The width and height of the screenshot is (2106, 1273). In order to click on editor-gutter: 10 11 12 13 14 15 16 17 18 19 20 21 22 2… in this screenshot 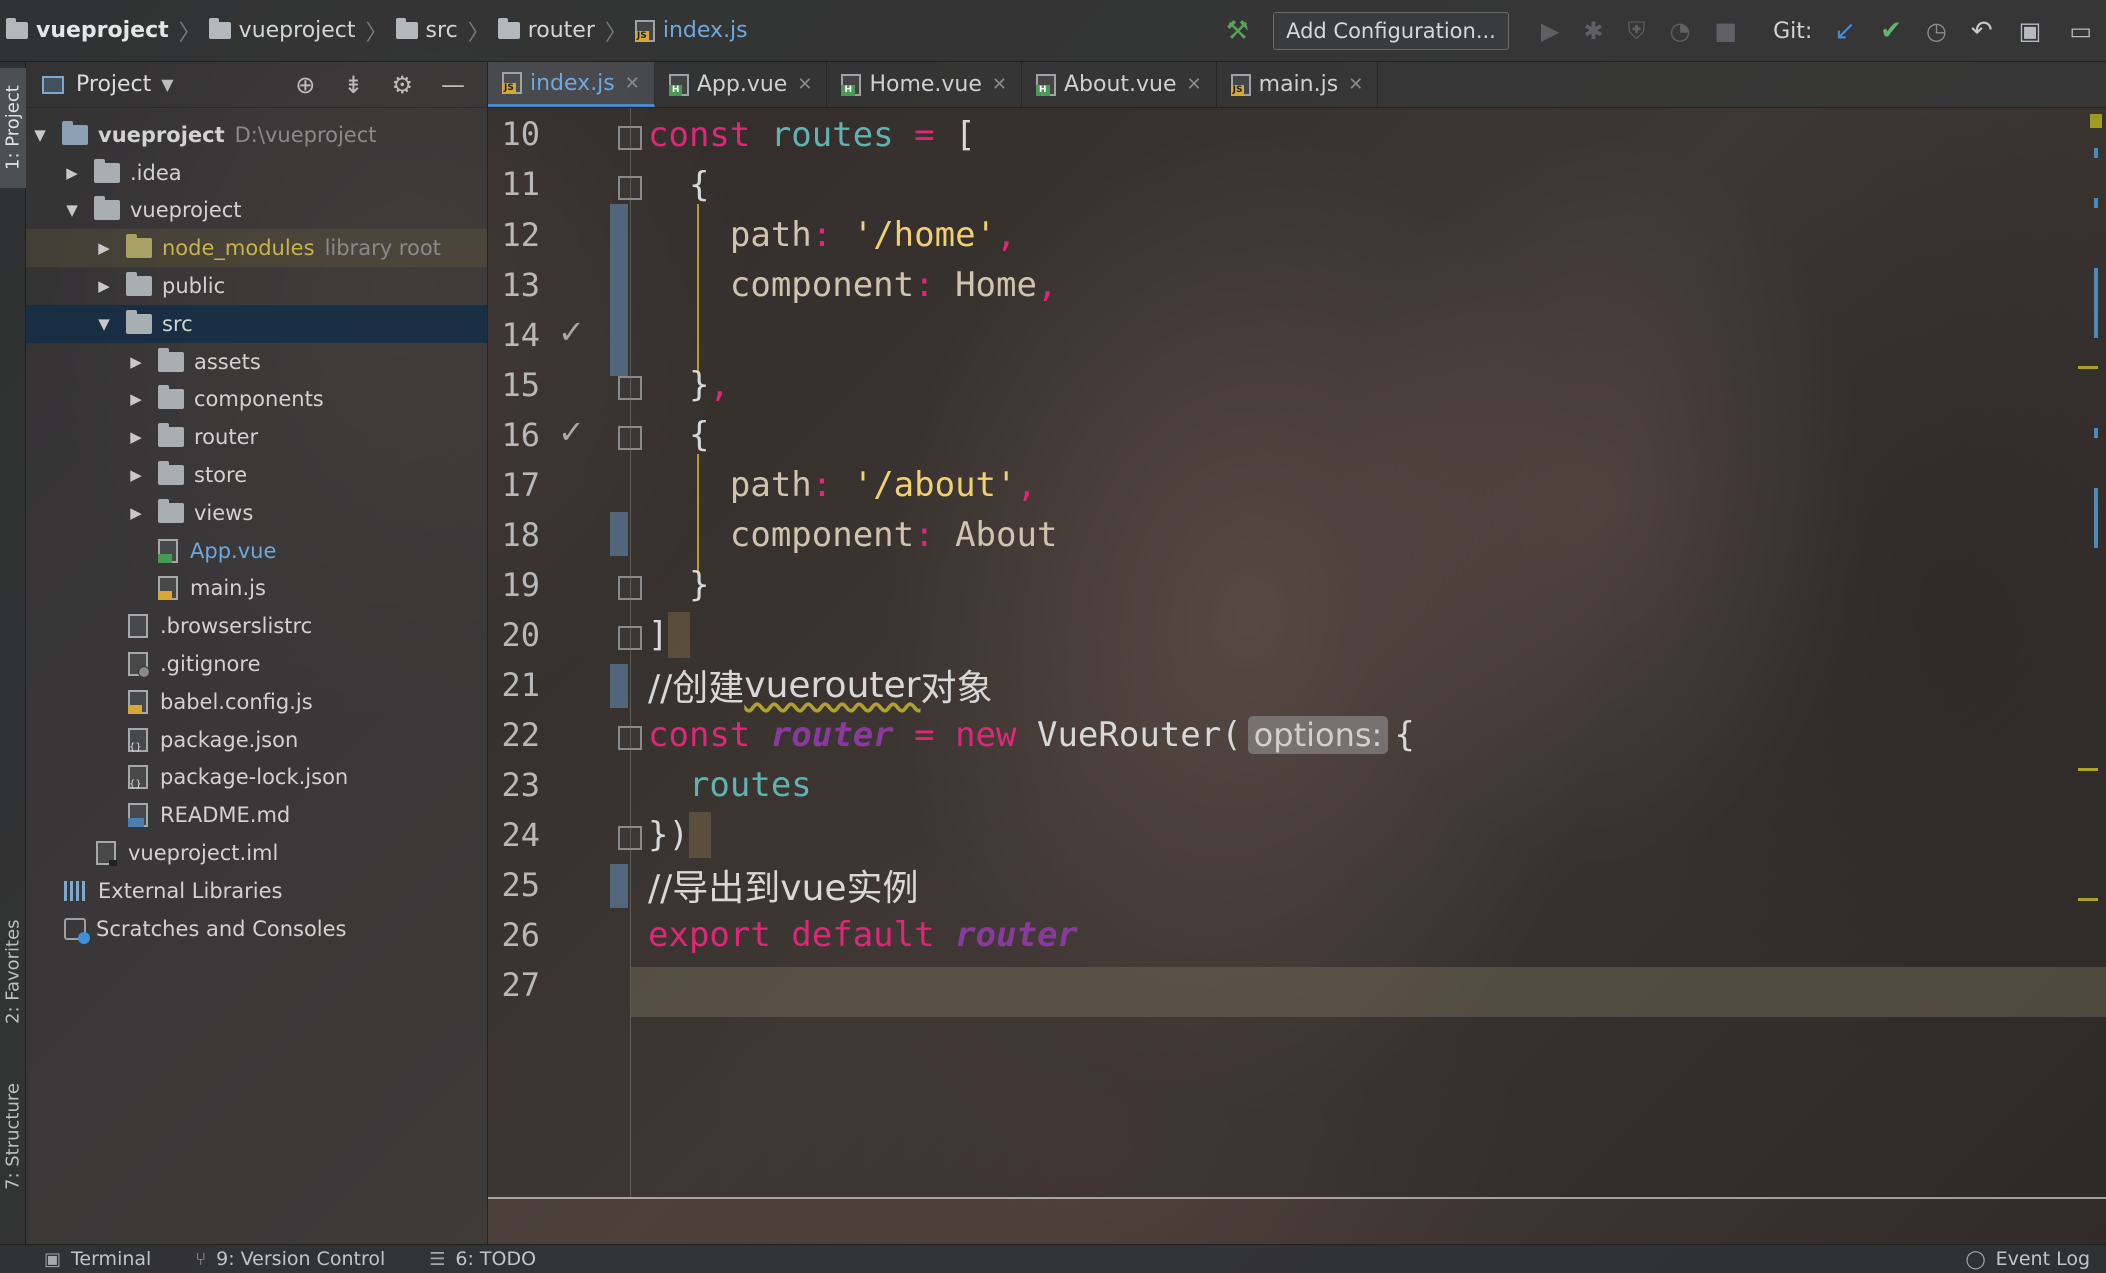, I will do `click(565, 653)`.